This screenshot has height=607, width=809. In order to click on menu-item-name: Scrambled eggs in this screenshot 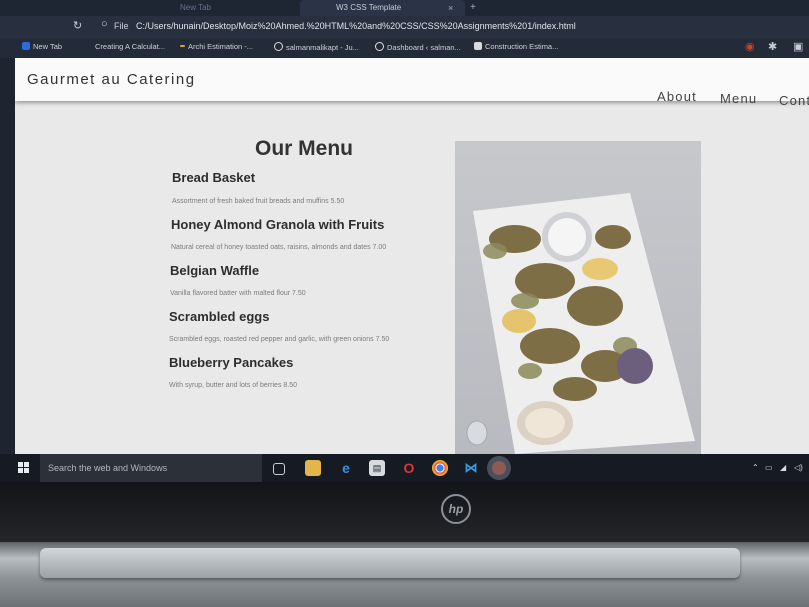, I will do `click(219, 316)`.